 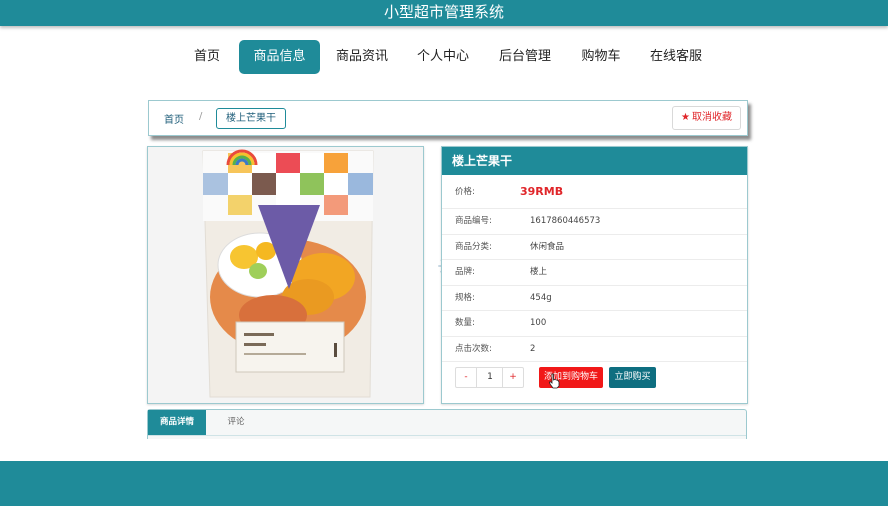 I want to click on field-row-stock: 数量: 100, so click(x=594, y=324).